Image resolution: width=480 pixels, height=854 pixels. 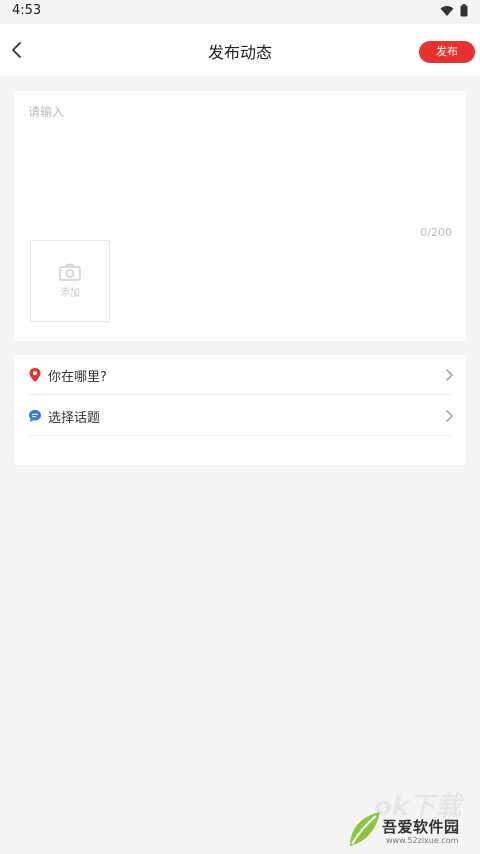 I want to click on battery-icon, so click(x=464, y=10).